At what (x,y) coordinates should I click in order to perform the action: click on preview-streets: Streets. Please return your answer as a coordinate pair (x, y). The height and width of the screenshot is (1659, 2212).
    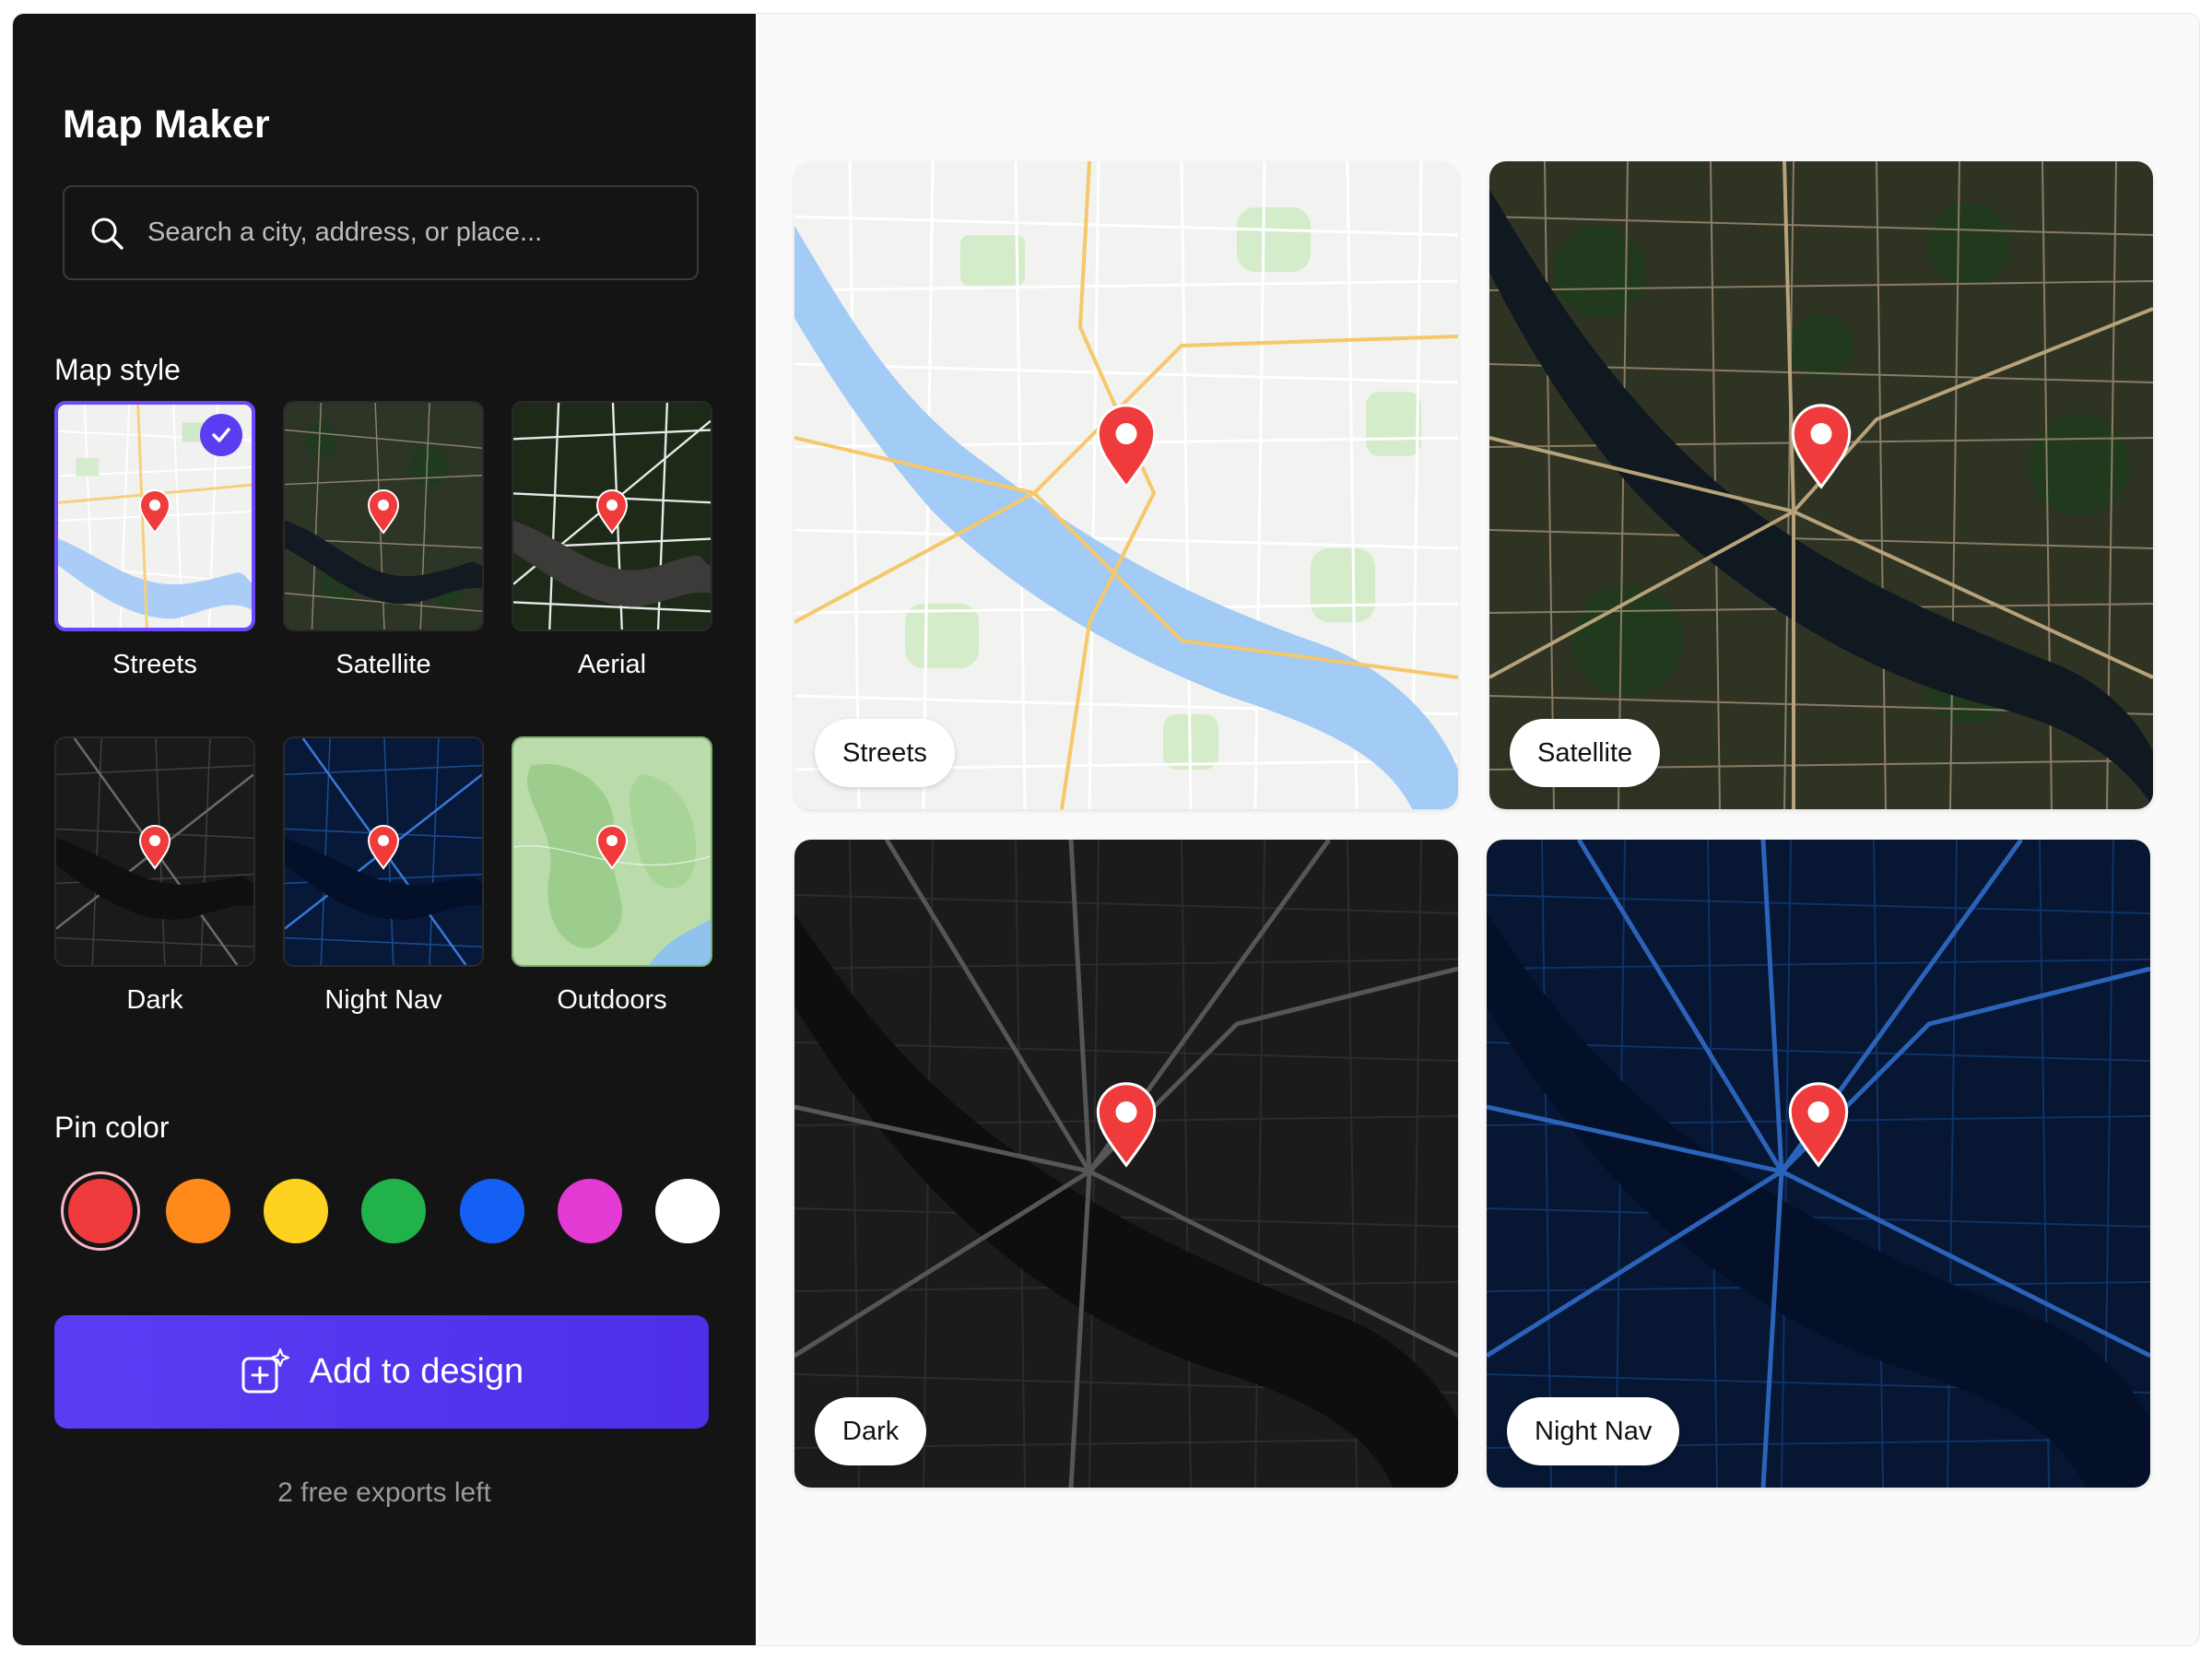
    Looking at the image, I should click on (1126, 485).